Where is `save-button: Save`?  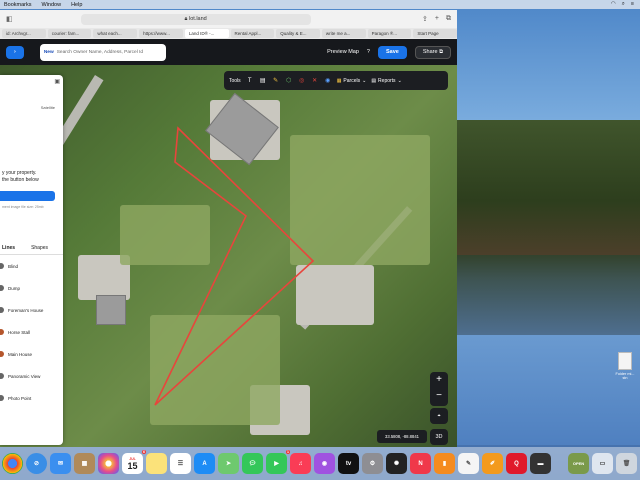 save-button: Save is located at coordinates (392, 52).